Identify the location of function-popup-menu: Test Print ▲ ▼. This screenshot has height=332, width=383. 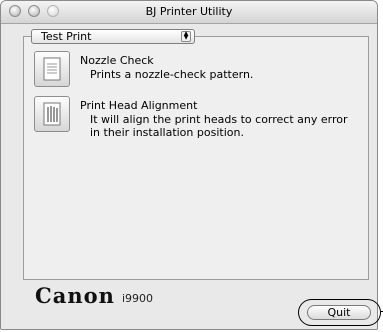
(113, 36).